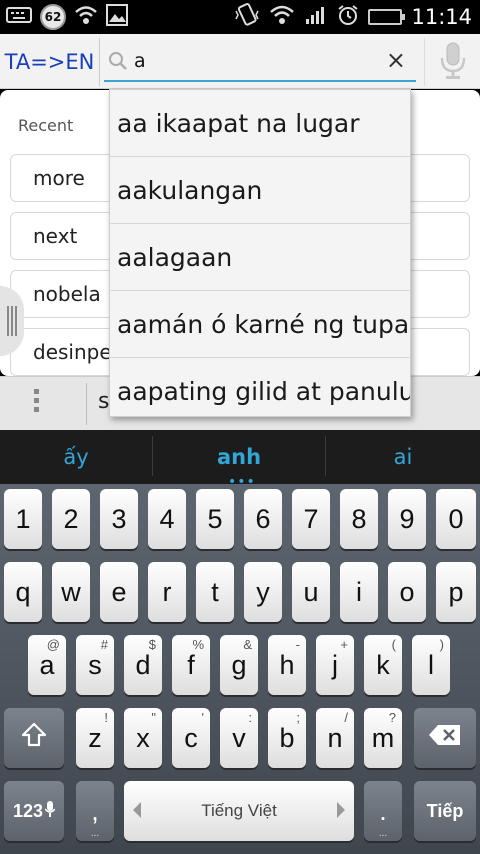 The height and width of the screenshot is (854, 480). Describe the element at coordinates (260, 190) in the screenshot. I see `suggestion-item: aakulangan` at that location.